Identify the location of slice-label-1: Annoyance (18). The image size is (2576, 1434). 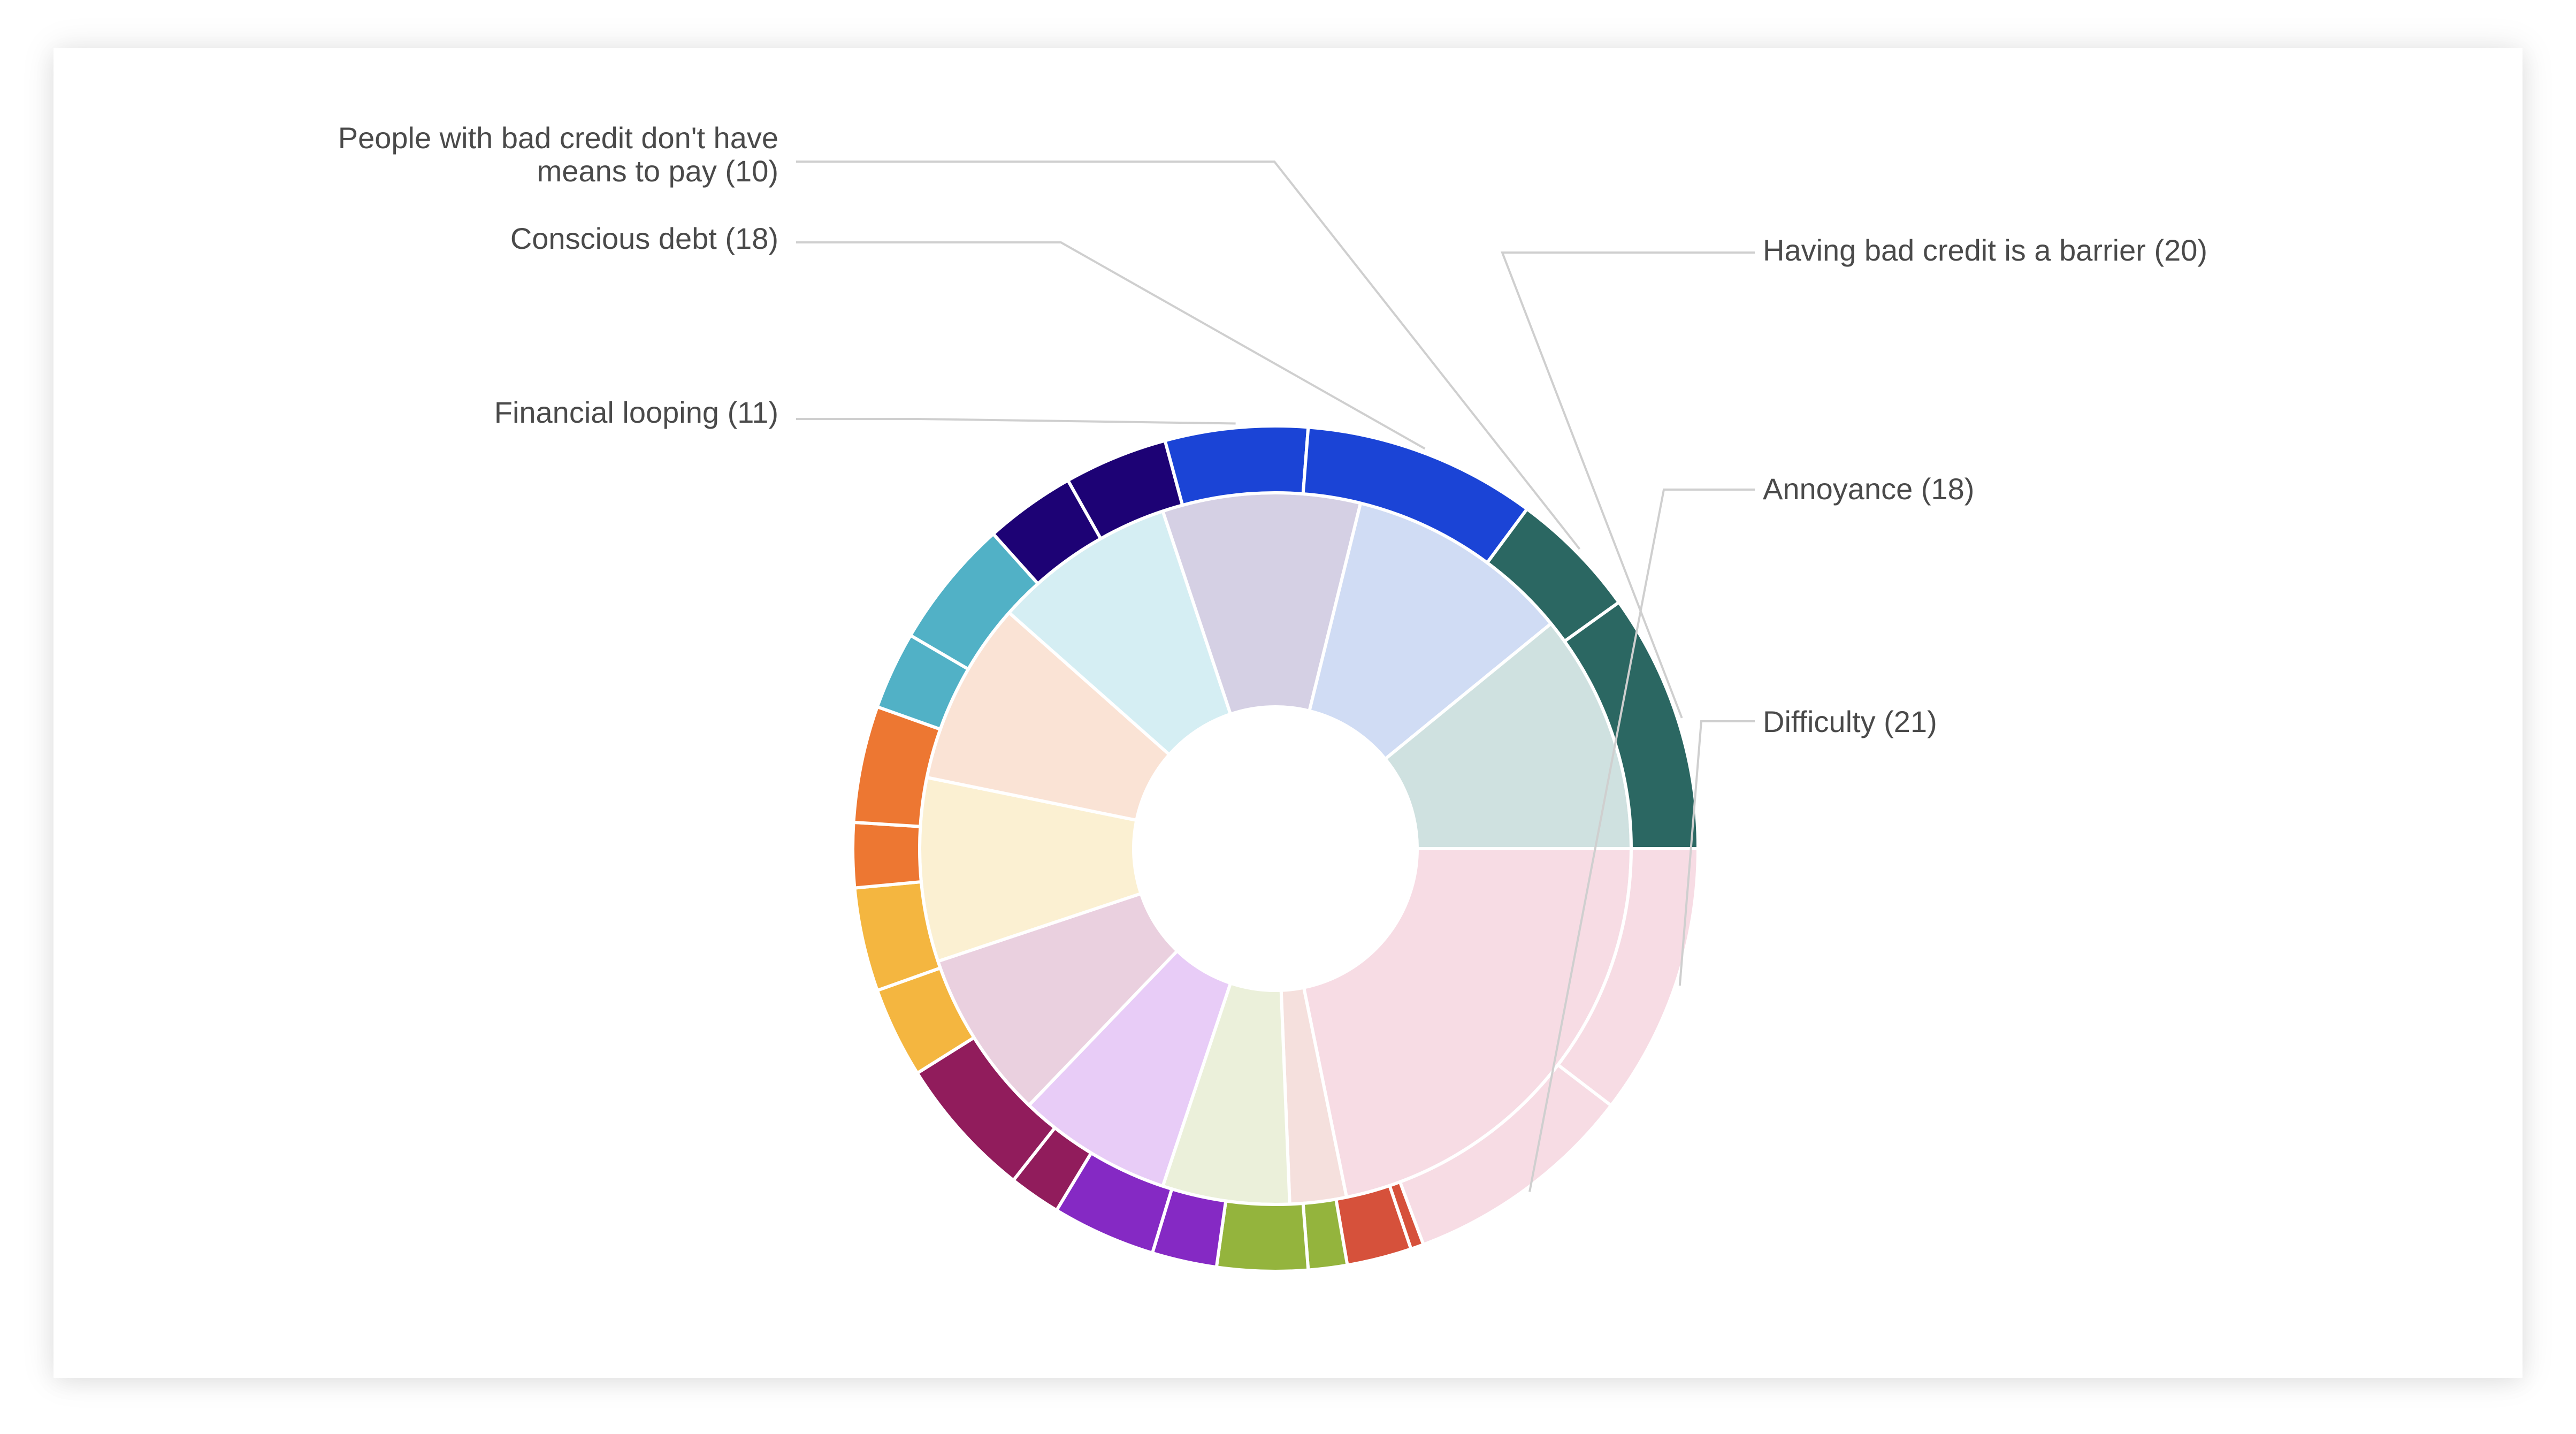
(1868, 489).